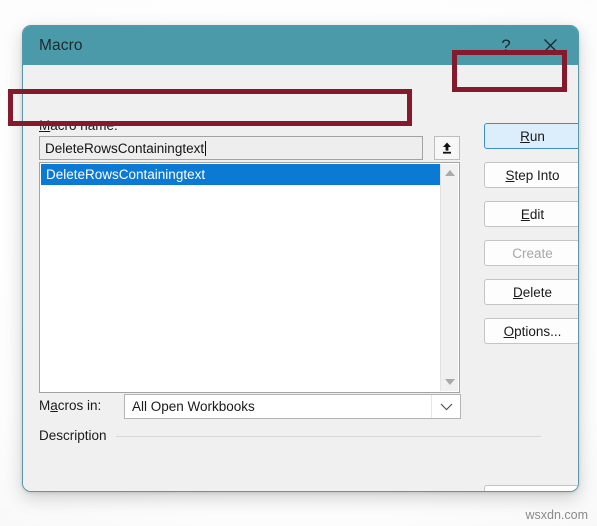 This screenshot has height=526, width=597. Describe the element at coordinates (73, 435) in the screenshot. I see `description-label: Description` at that location.